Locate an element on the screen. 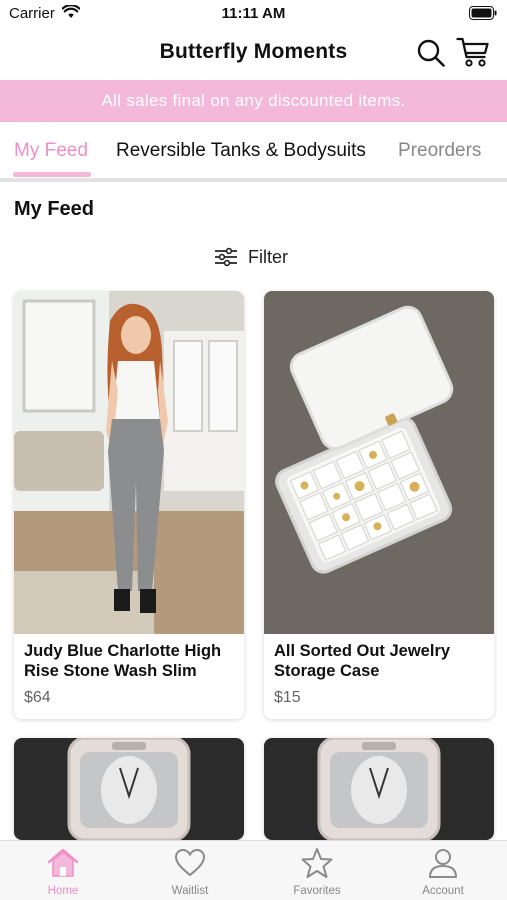 This screenshot has height=900, width=507. tab-reversible-tanks-bodysuits: Reversible Tanks & Bodysuits is located at coordinates (241, 151).